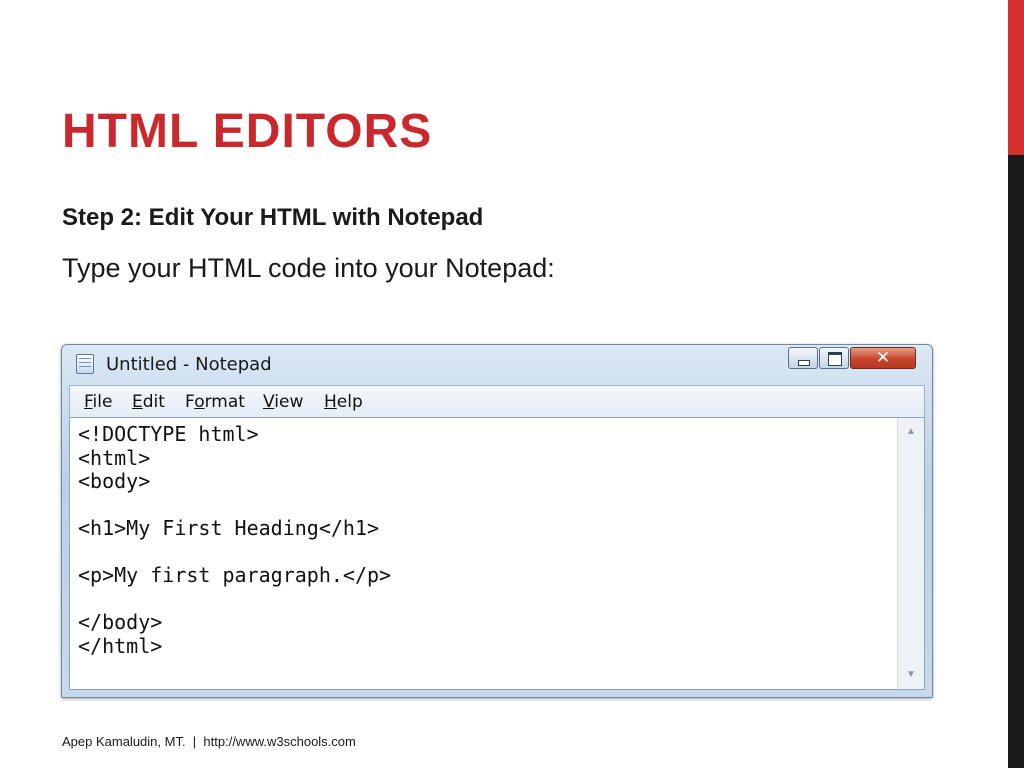  What do you see at coordinates (189, 364) in the screenshot?
I see `window-title: Untitled - Notepad` at bounding box center [189, 364].